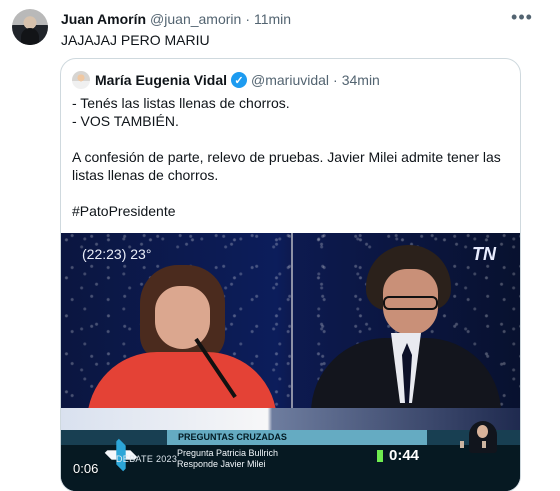 This screenshot has height=491, width=560. Describe the element at coordinates (297, 437) in the screenshot. I see `segment-title: PREGUNTAS CRUZADAS` at that location.